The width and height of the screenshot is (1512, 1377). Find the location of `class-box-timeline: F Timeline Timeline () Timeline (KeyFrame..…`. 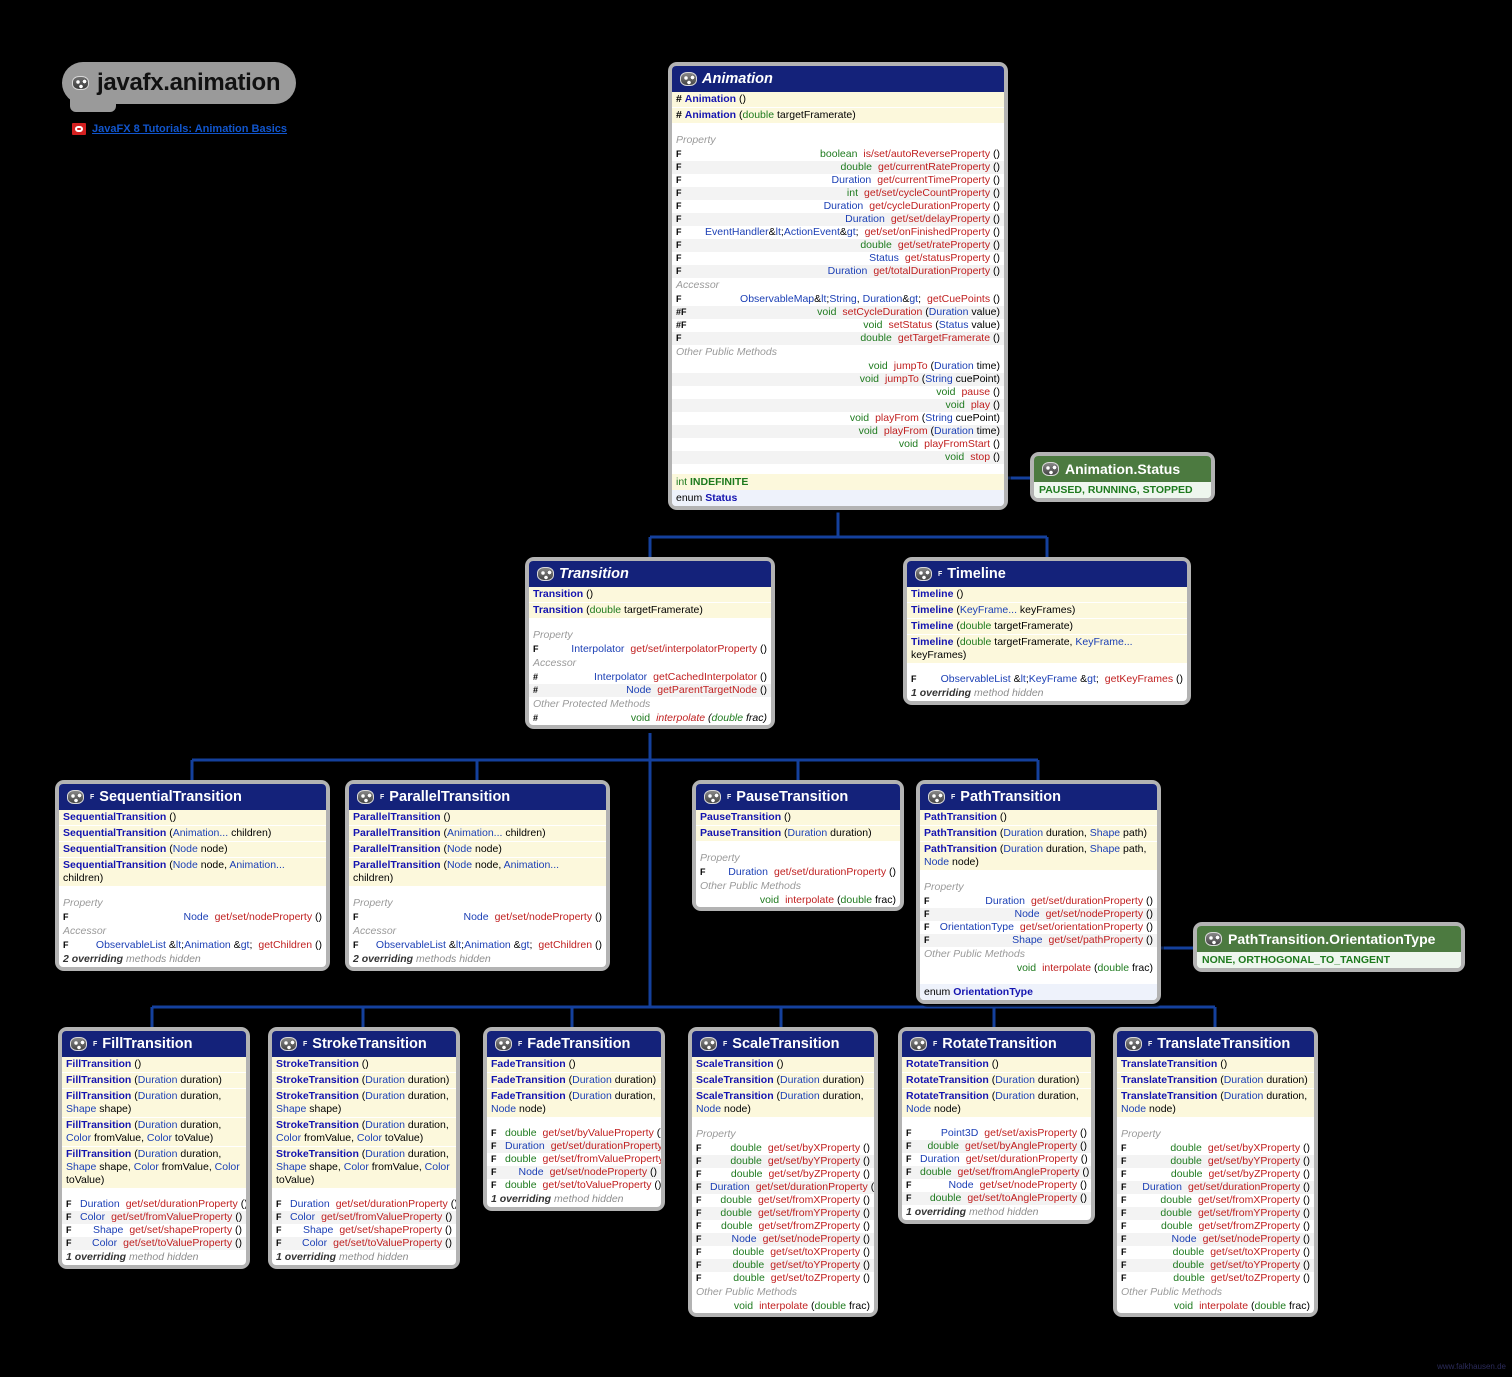

class-box-timeline: F Timeline Timeline () Timeline (KeyFrame..… is located at coordinates (1047, 631).